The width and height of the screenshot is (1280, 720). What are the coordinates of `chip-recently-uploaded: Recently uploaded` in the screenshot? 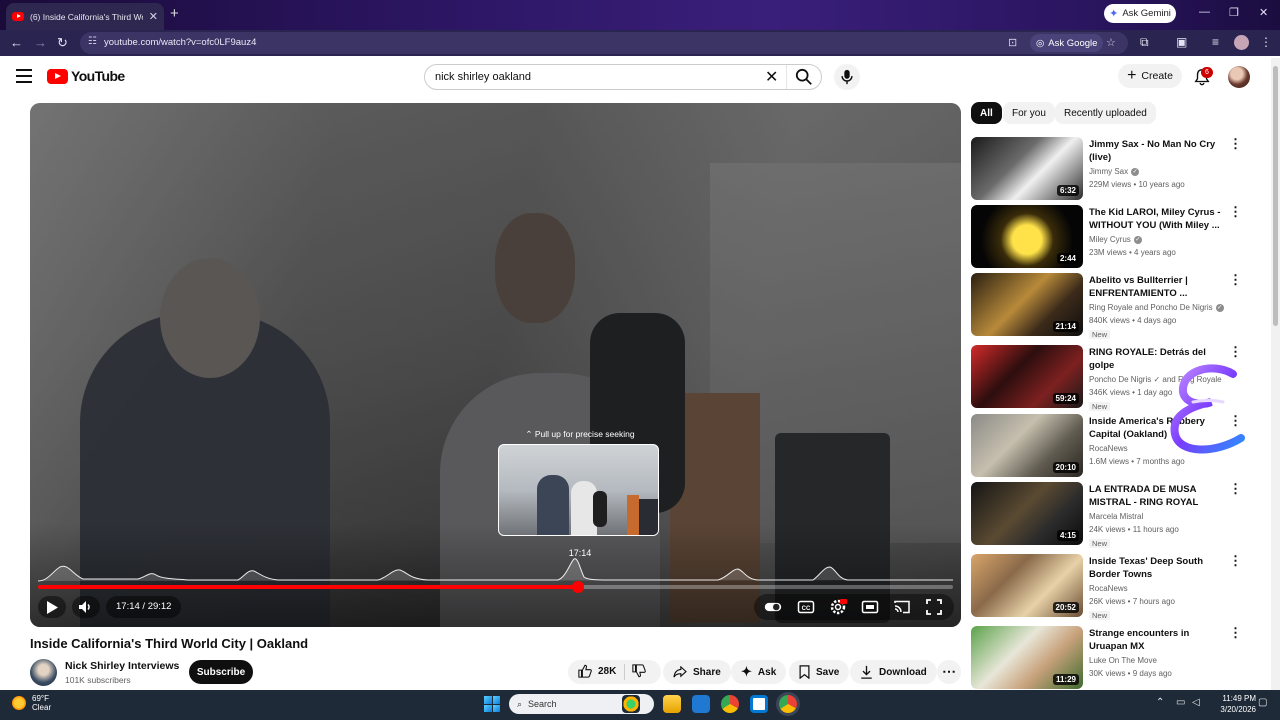 It's located at (1105, 113).